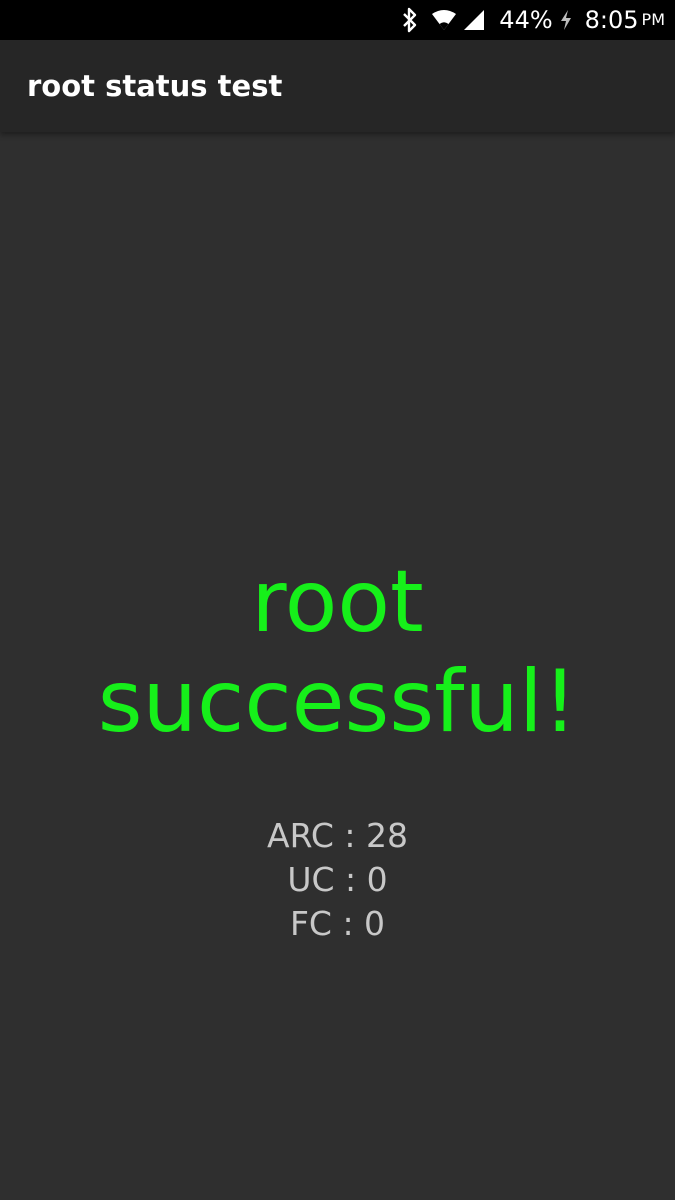 Image resolution: width=675 pixels, height=1200 pixels. I want to click on clock-ampm: PM, so click(653, 19).